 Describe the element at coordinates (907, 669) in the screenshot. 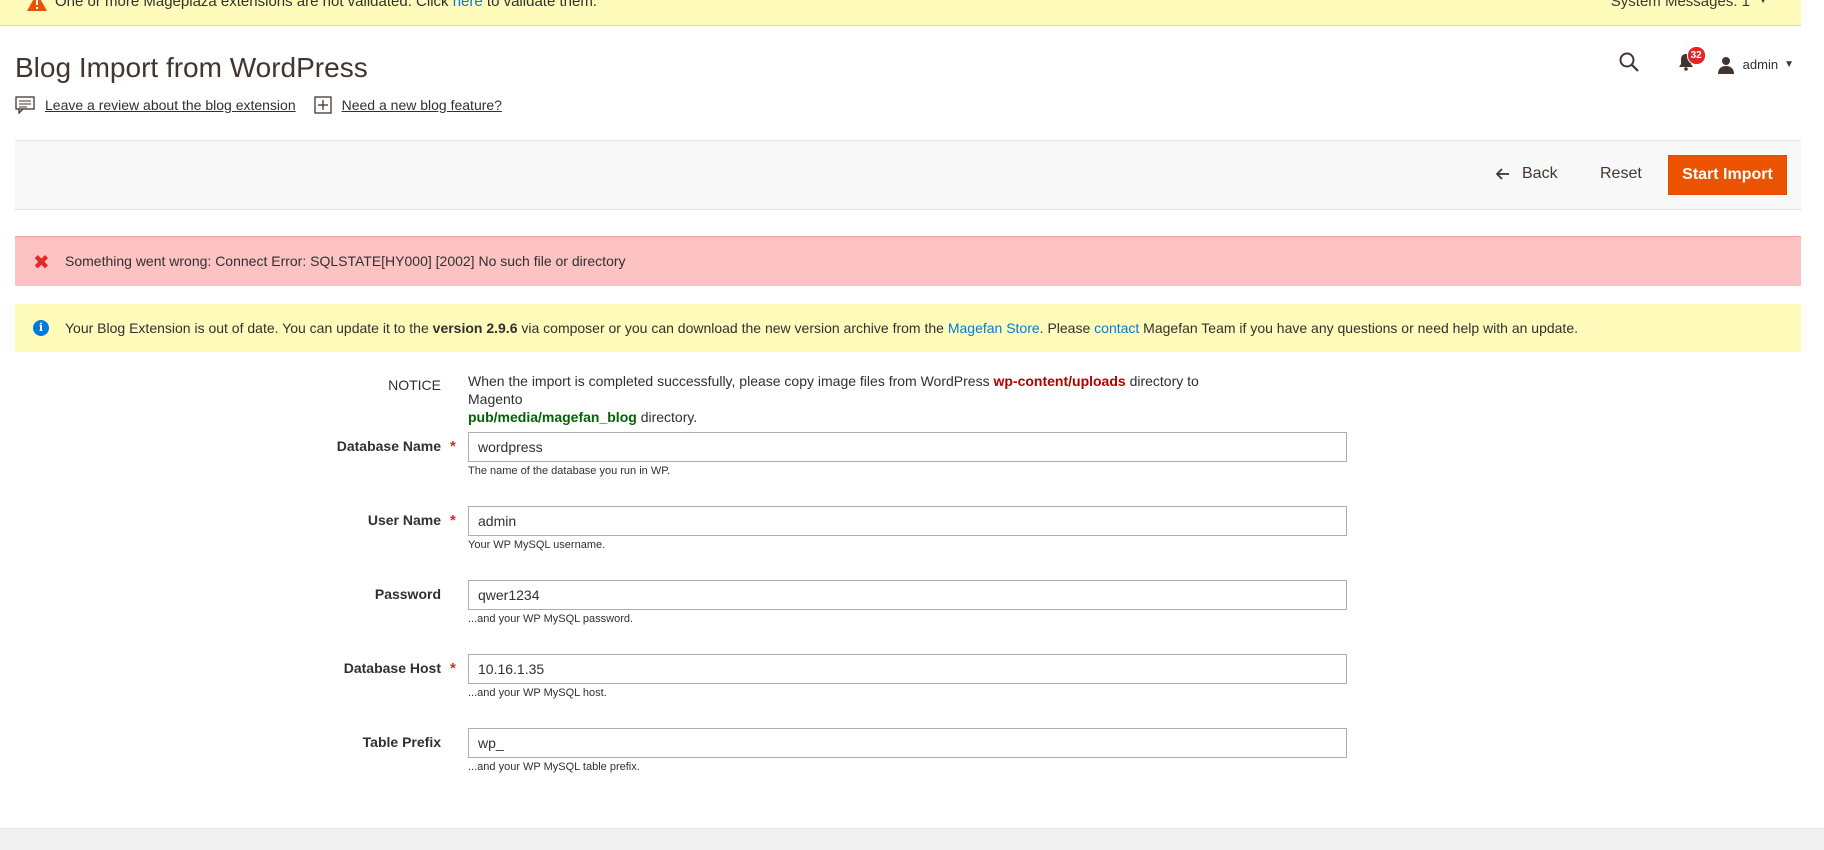

I see `db-host-input` at that location.